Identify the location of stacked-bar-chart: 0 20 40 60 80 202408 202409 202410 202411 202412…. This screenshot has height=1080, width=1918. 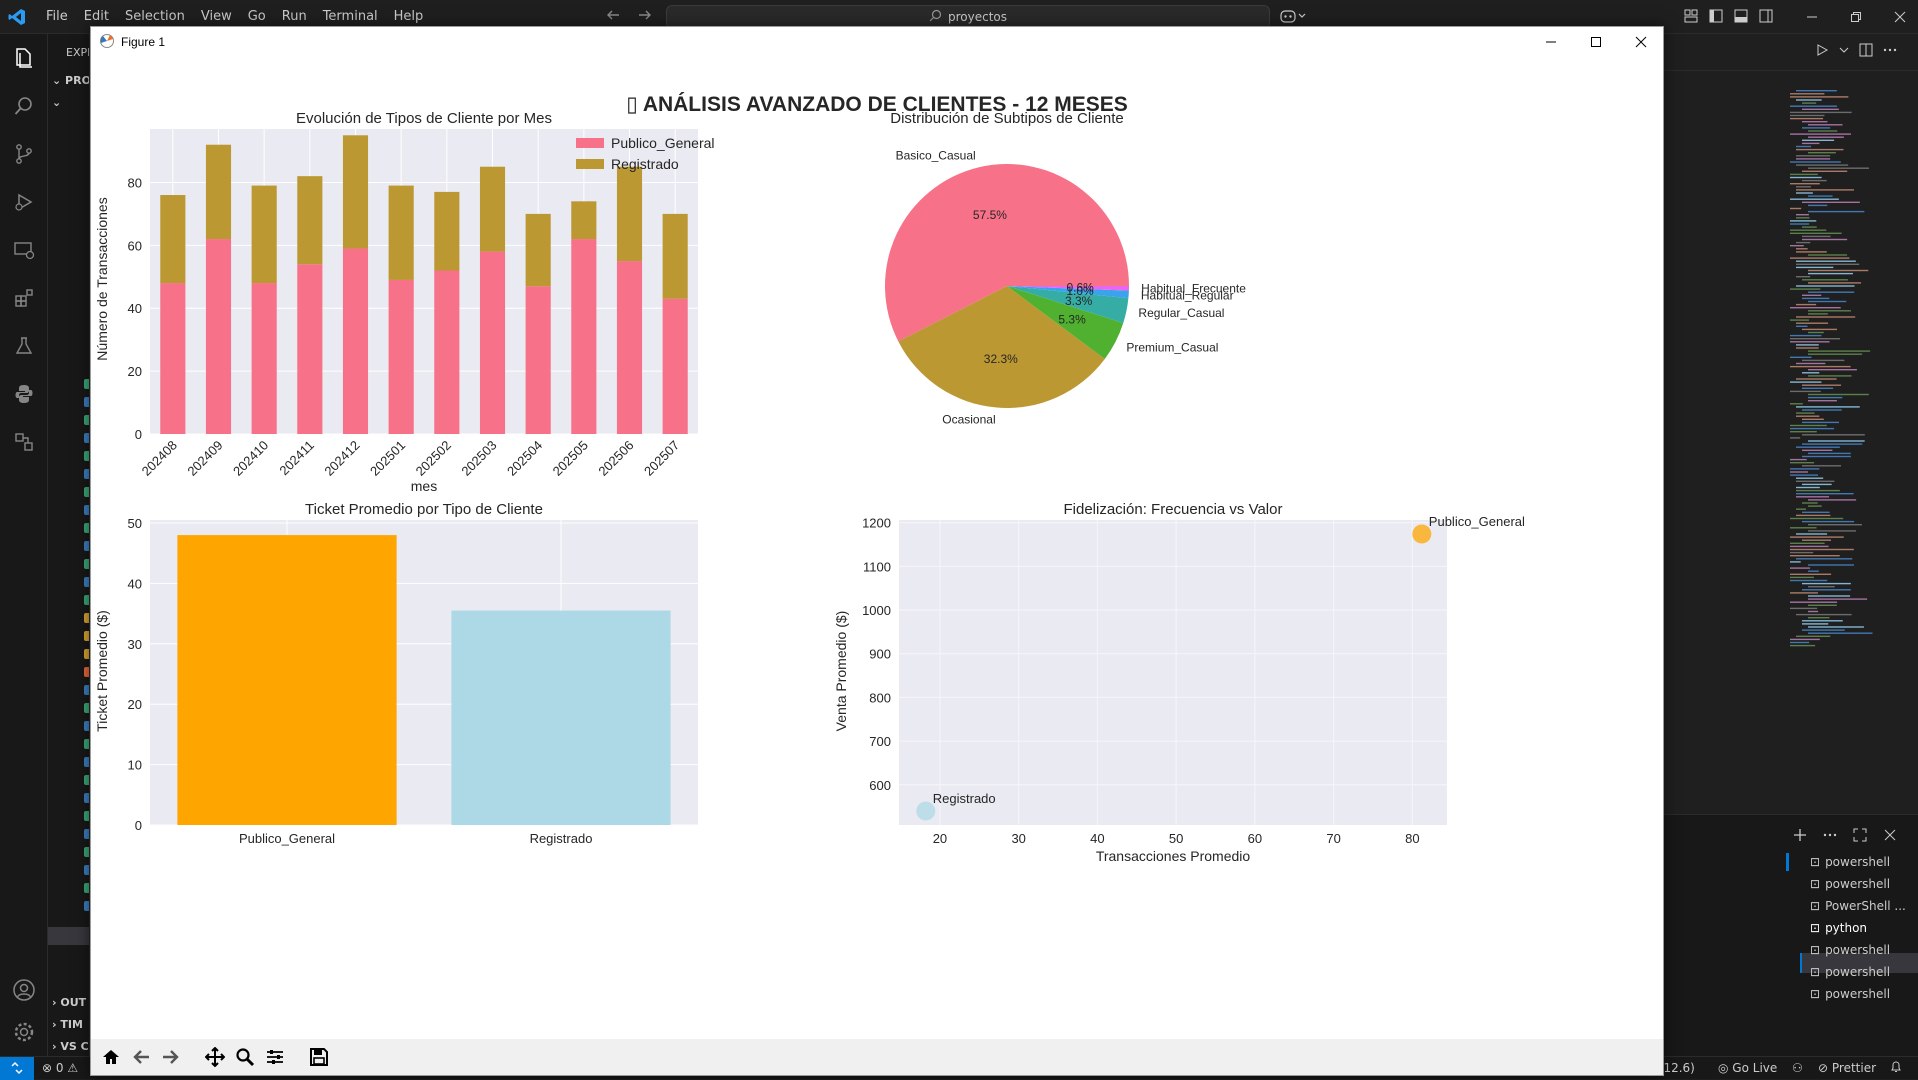
(404, 302).